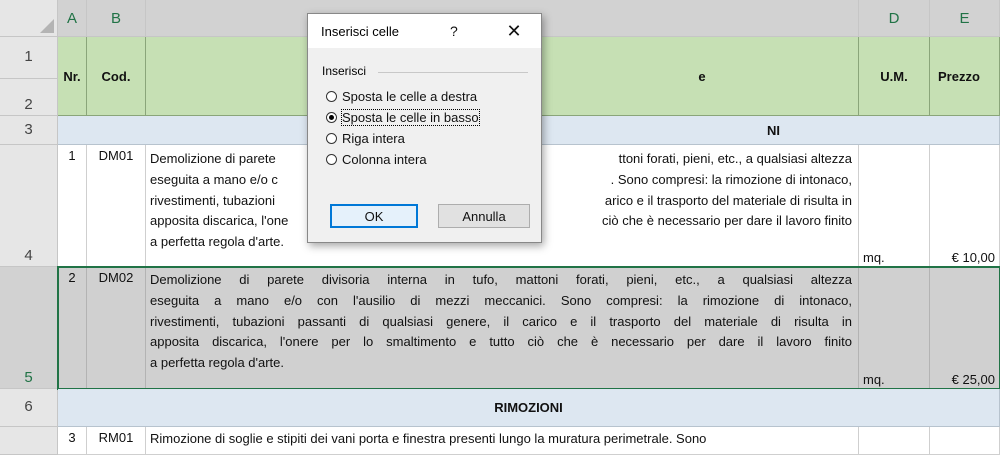 Image resolution: width=1000 pixels, height=455 pixels. What do you see at coordinates (773, 130) in the screenshot?
I see `section-title: NI` at bounding box center [773, 130].